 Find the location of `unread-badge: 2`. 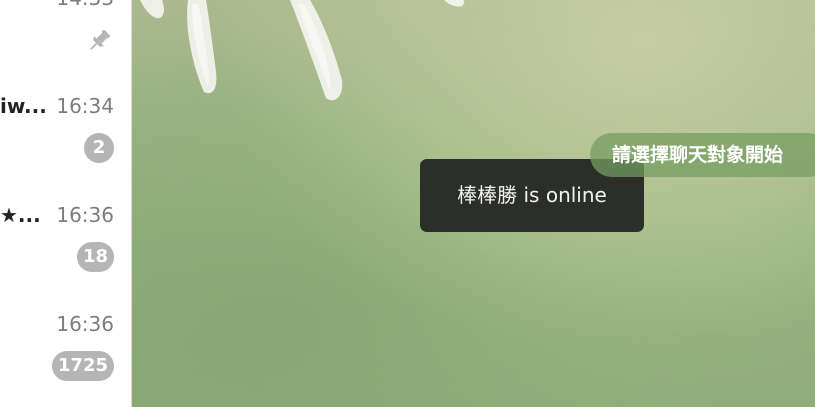

unread-badge: 2 is located at coordinates (99, 148).